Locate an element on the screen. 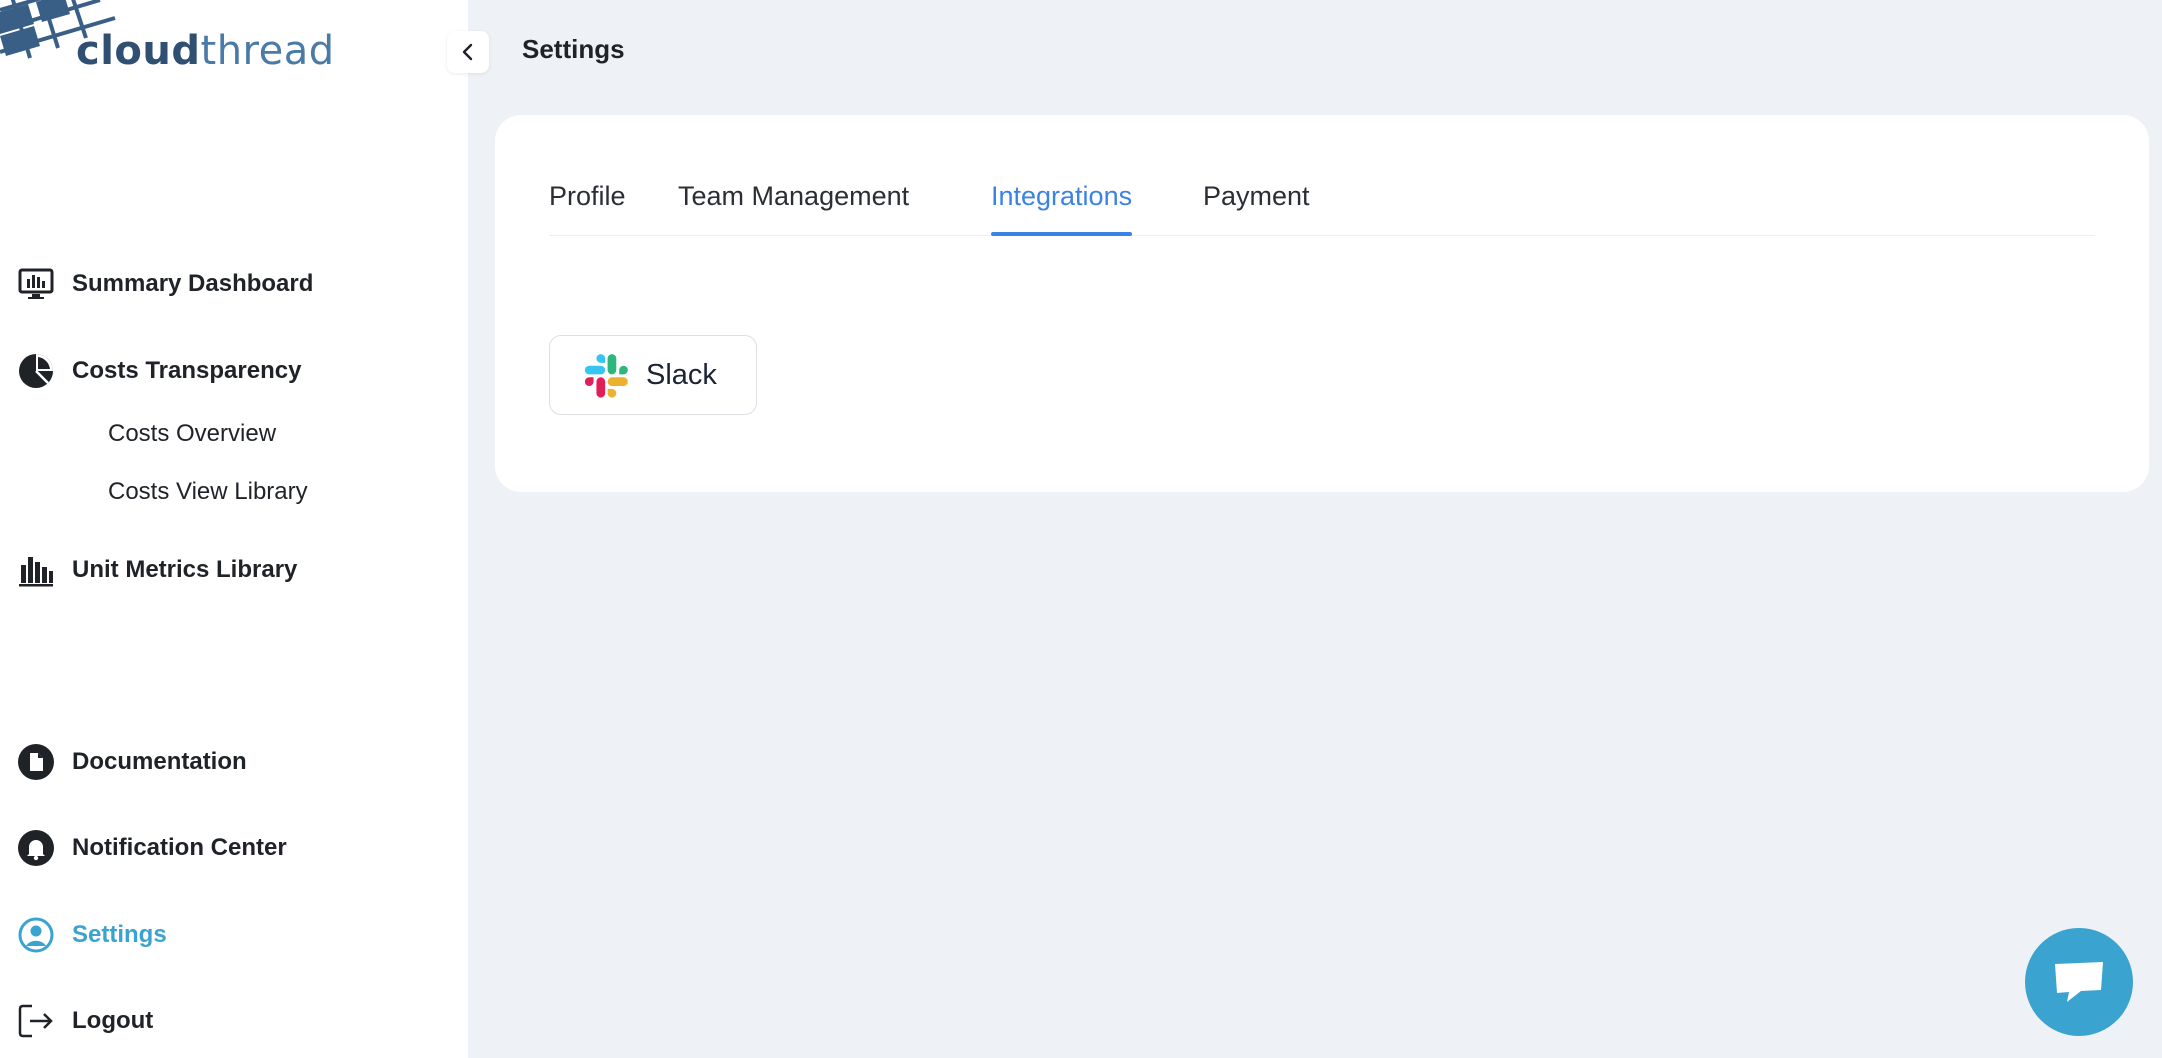 This screenshot has height=1058, width=2162. slack-label: Slack is located at coordinates (681, 374).